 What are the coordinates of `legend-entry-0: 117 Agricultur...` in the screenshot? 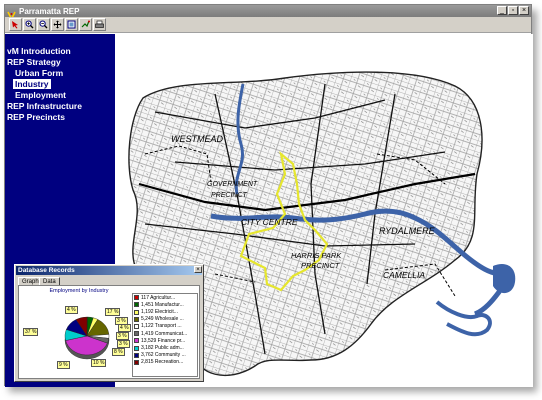 It's located at (165, 297).